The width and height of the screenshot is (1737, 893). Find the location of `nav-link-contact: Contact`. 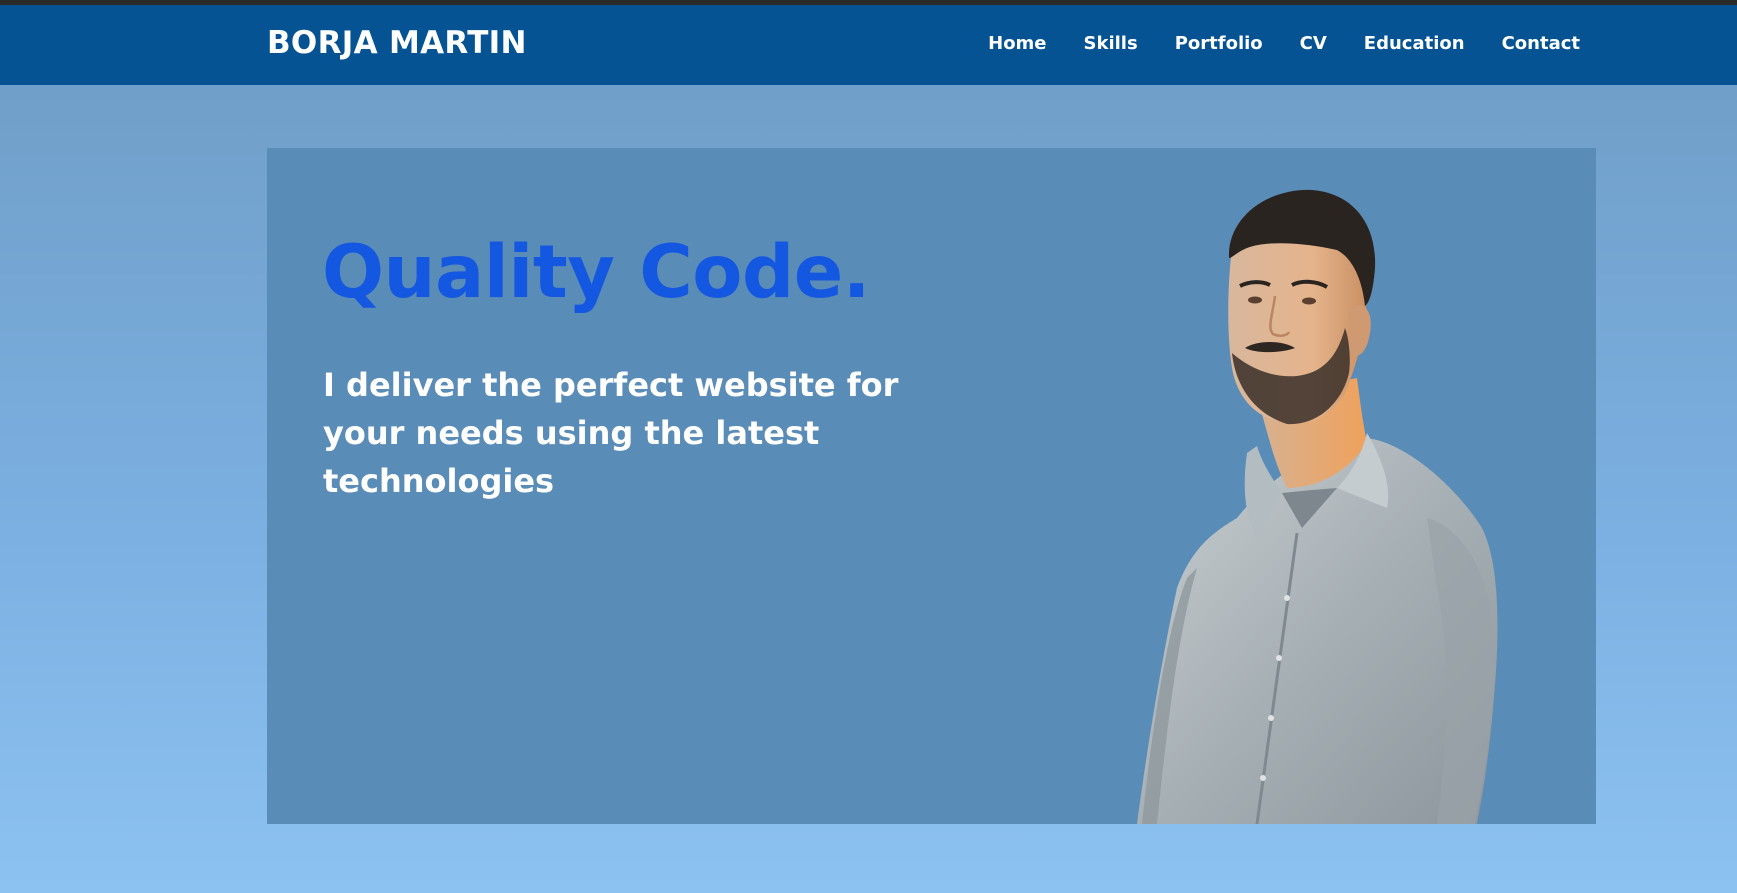

nav-link-contact: Contact is located at coordinates (1541, 43).